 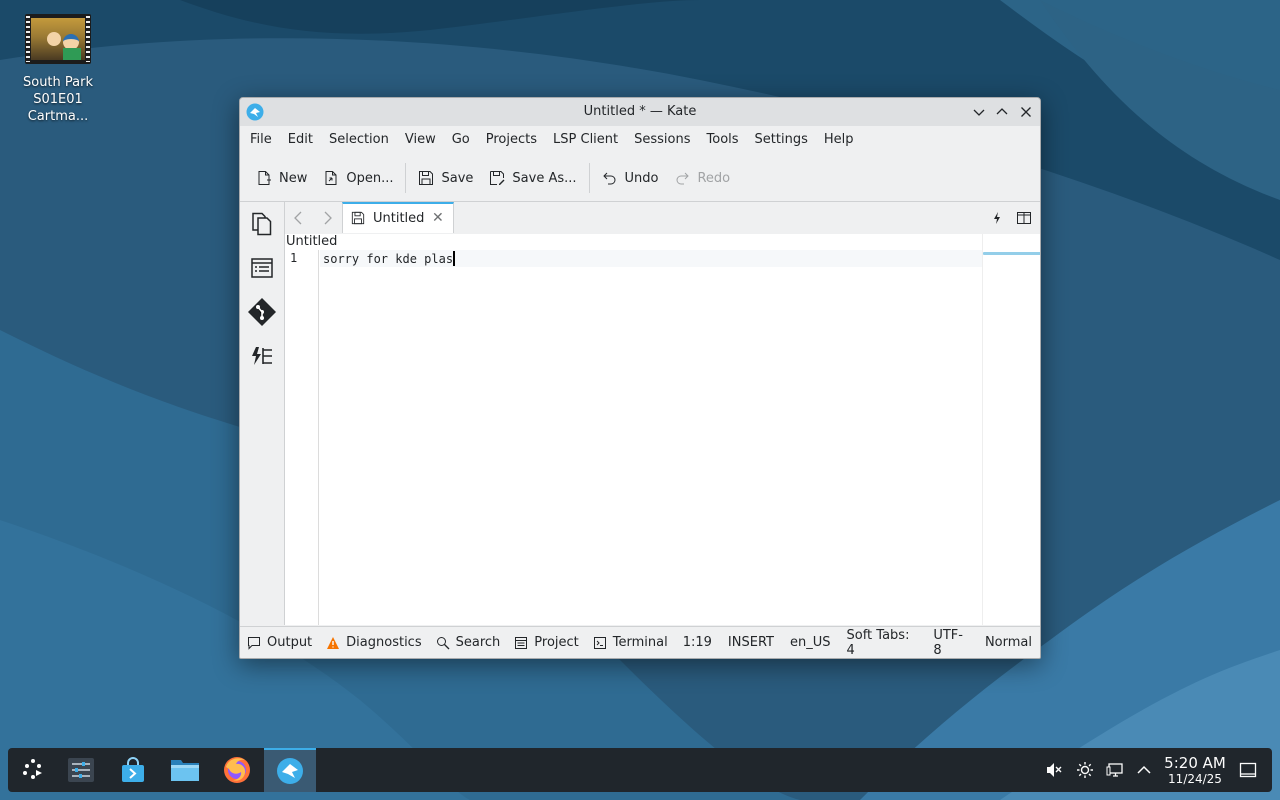 I want to click on video-thumbnail-icon, so click(x=58, y=39).